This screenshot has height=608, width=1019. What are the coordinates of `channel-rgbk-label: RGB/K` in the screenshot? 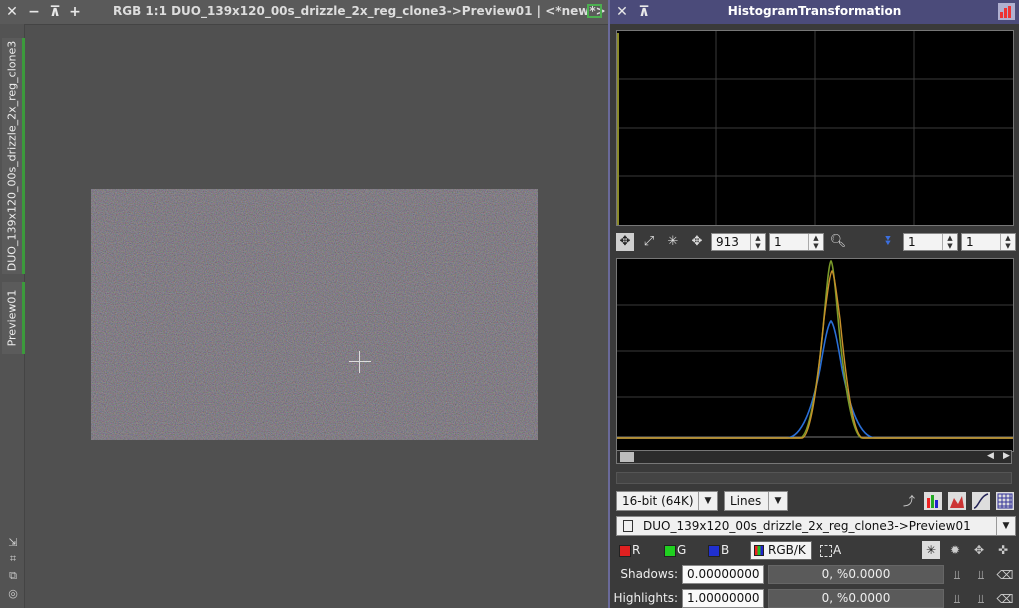 It's located at (787, 550).